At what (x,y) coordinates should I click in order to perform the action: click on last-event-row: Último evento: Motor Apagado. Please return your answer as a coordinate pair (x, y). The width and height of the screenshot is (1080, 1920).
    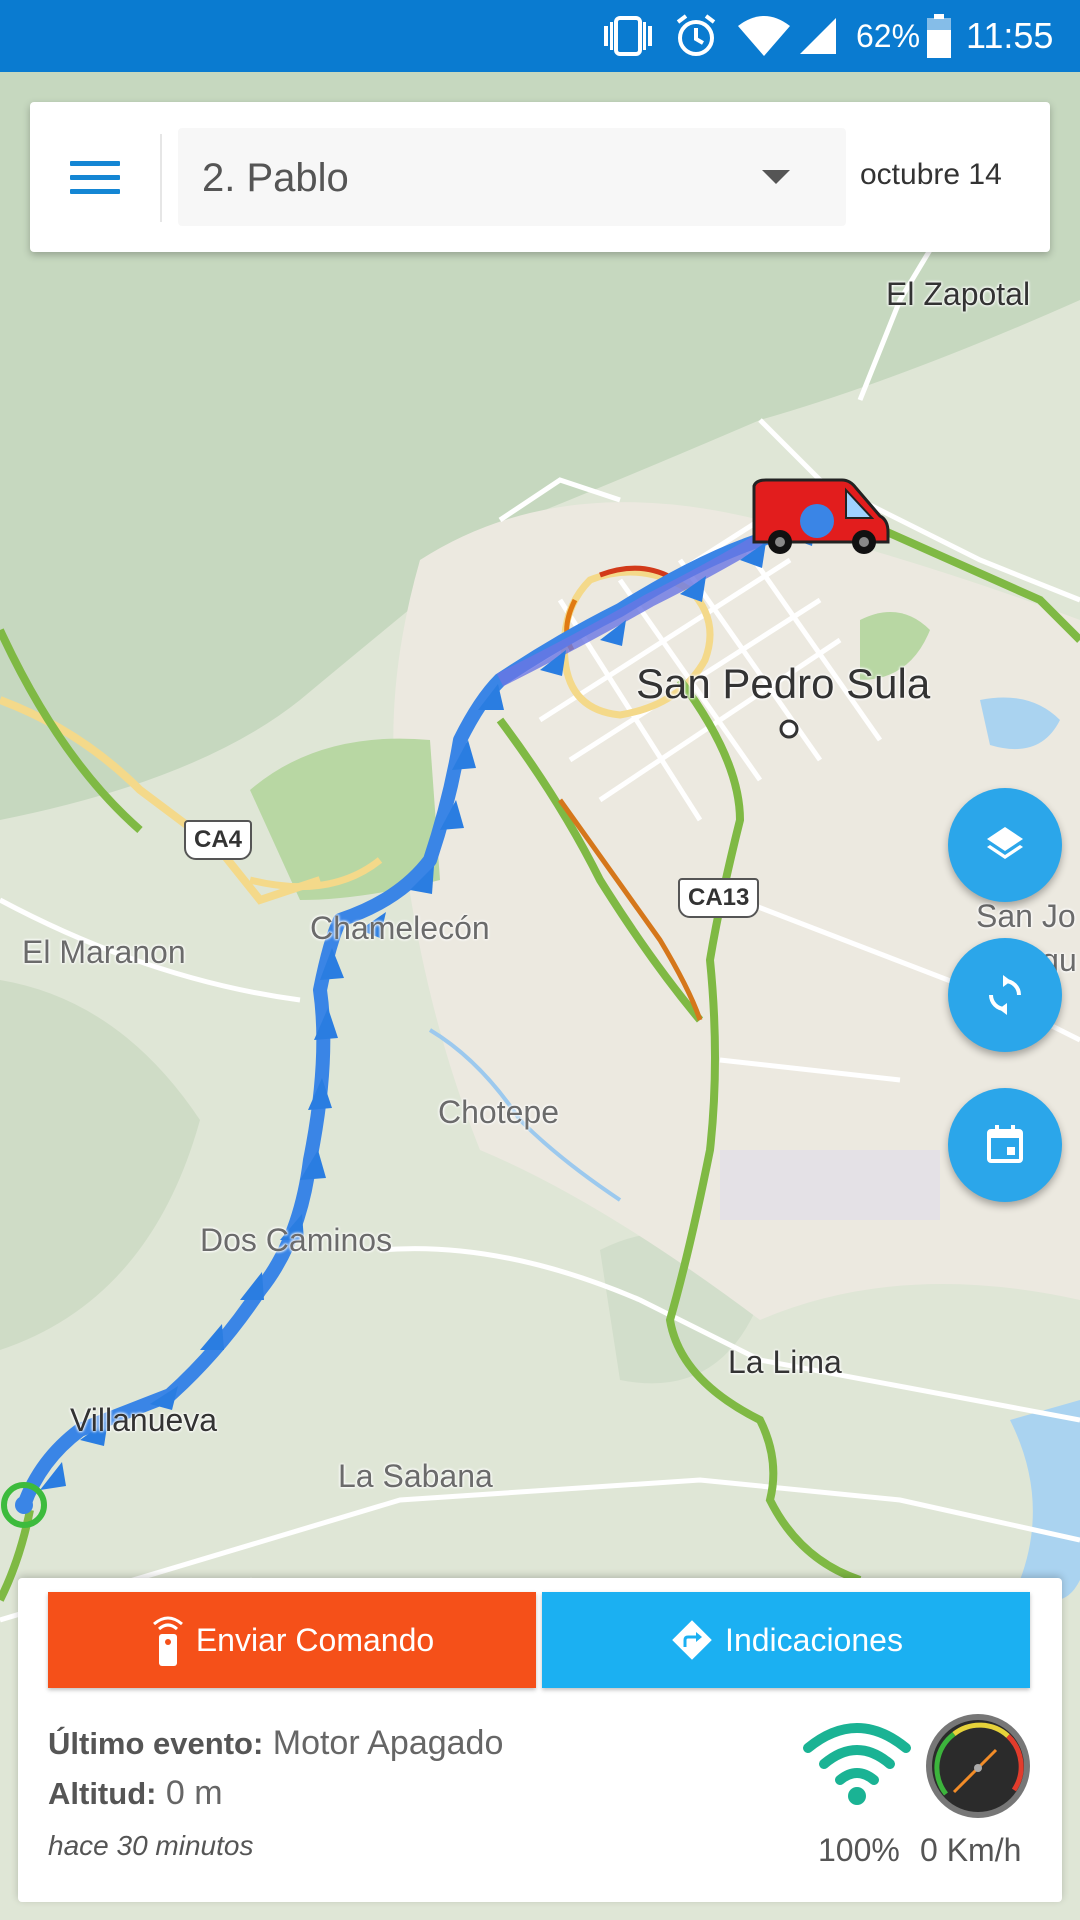
    Looking at the image, I should click on (275, 1743).